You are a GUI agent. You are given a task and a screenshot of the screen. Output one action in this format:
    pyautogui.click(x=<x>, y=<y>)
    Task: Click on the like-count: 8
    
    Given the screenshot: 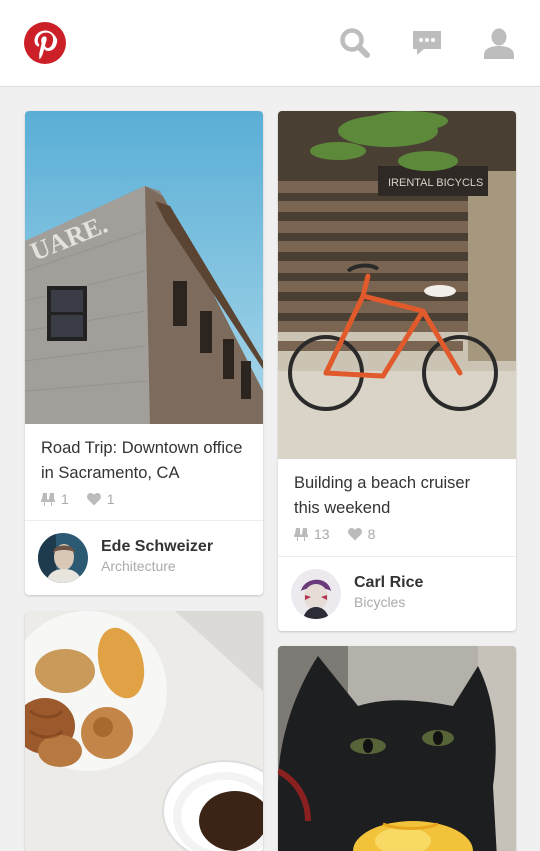 What is the action you would take?
    pyautogui.click(x=371, y=534)
    